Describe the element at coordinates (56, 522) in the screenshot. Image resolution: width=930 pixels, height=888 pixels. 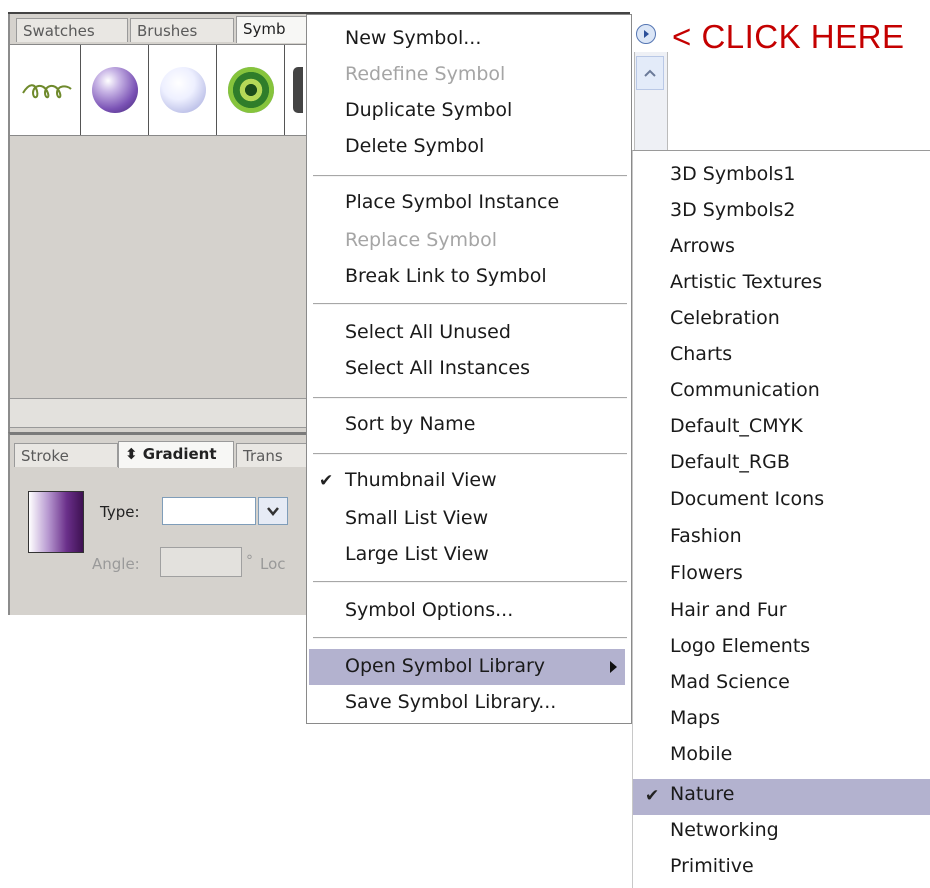
I see `gradient-preview-swatch` at that location.